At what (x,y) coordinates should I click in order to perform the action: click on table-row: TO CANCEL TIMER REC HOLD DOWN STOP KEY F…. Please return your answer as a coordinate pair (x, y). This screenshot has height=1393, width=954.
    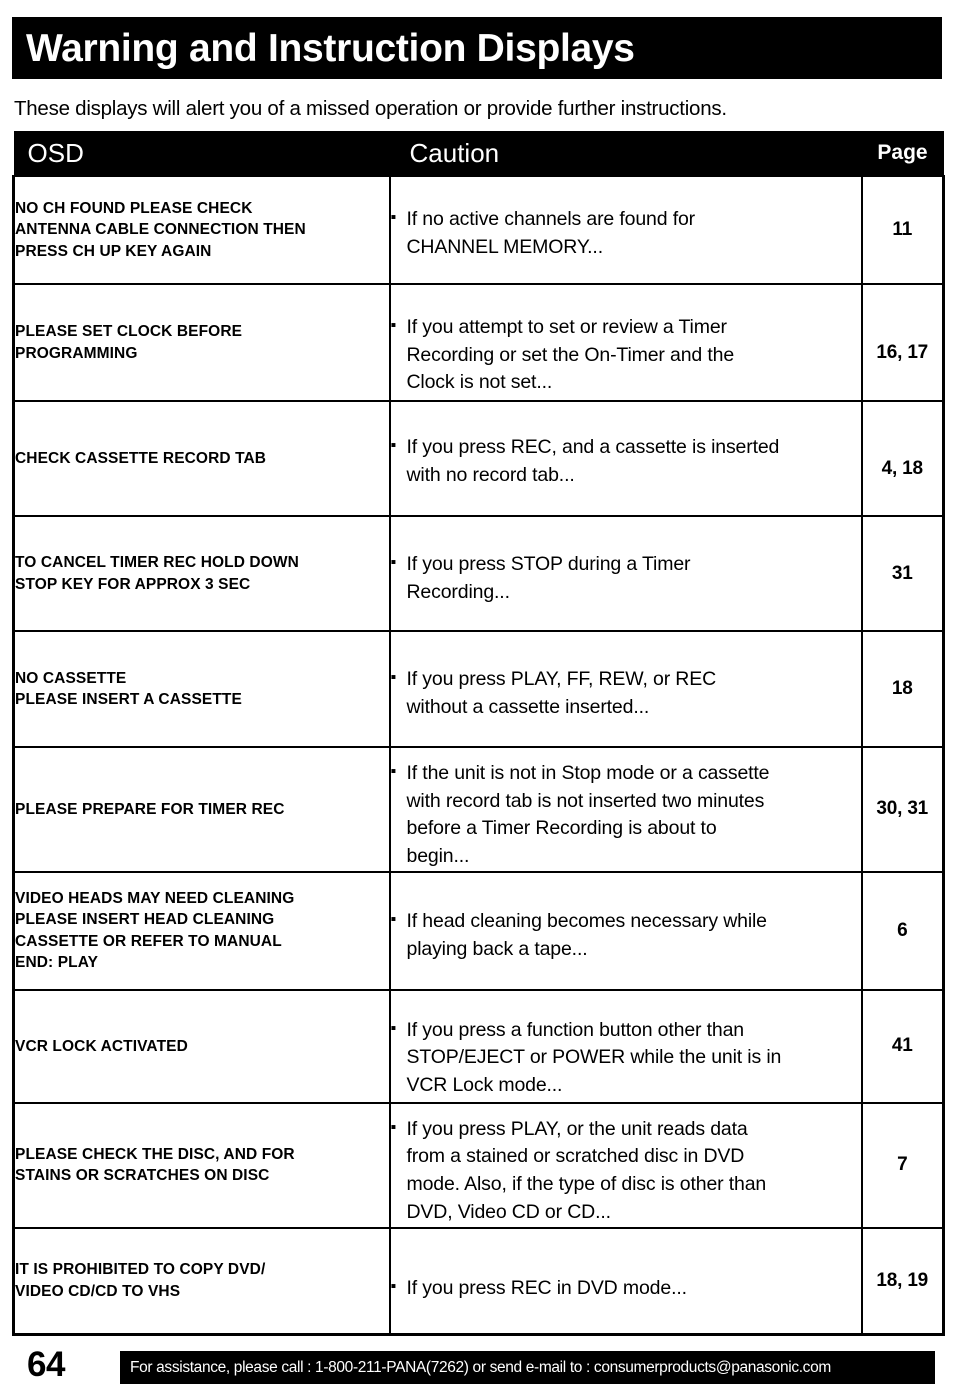
    Looking at the image, I should click on (478, 573).